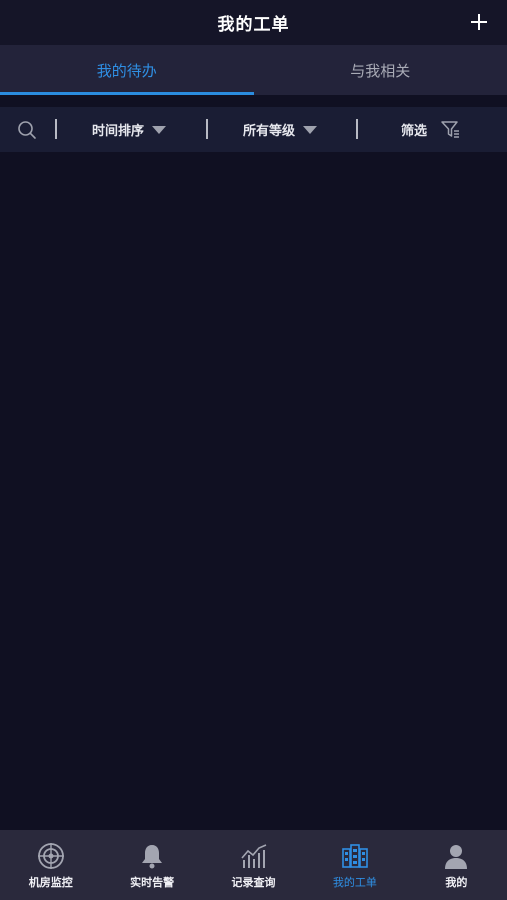 The width and height of the screenshot is (507, 900). Describe the element at coordinates (414, 131) in the screenshot. I see `filter-label: 筛选` at that location.